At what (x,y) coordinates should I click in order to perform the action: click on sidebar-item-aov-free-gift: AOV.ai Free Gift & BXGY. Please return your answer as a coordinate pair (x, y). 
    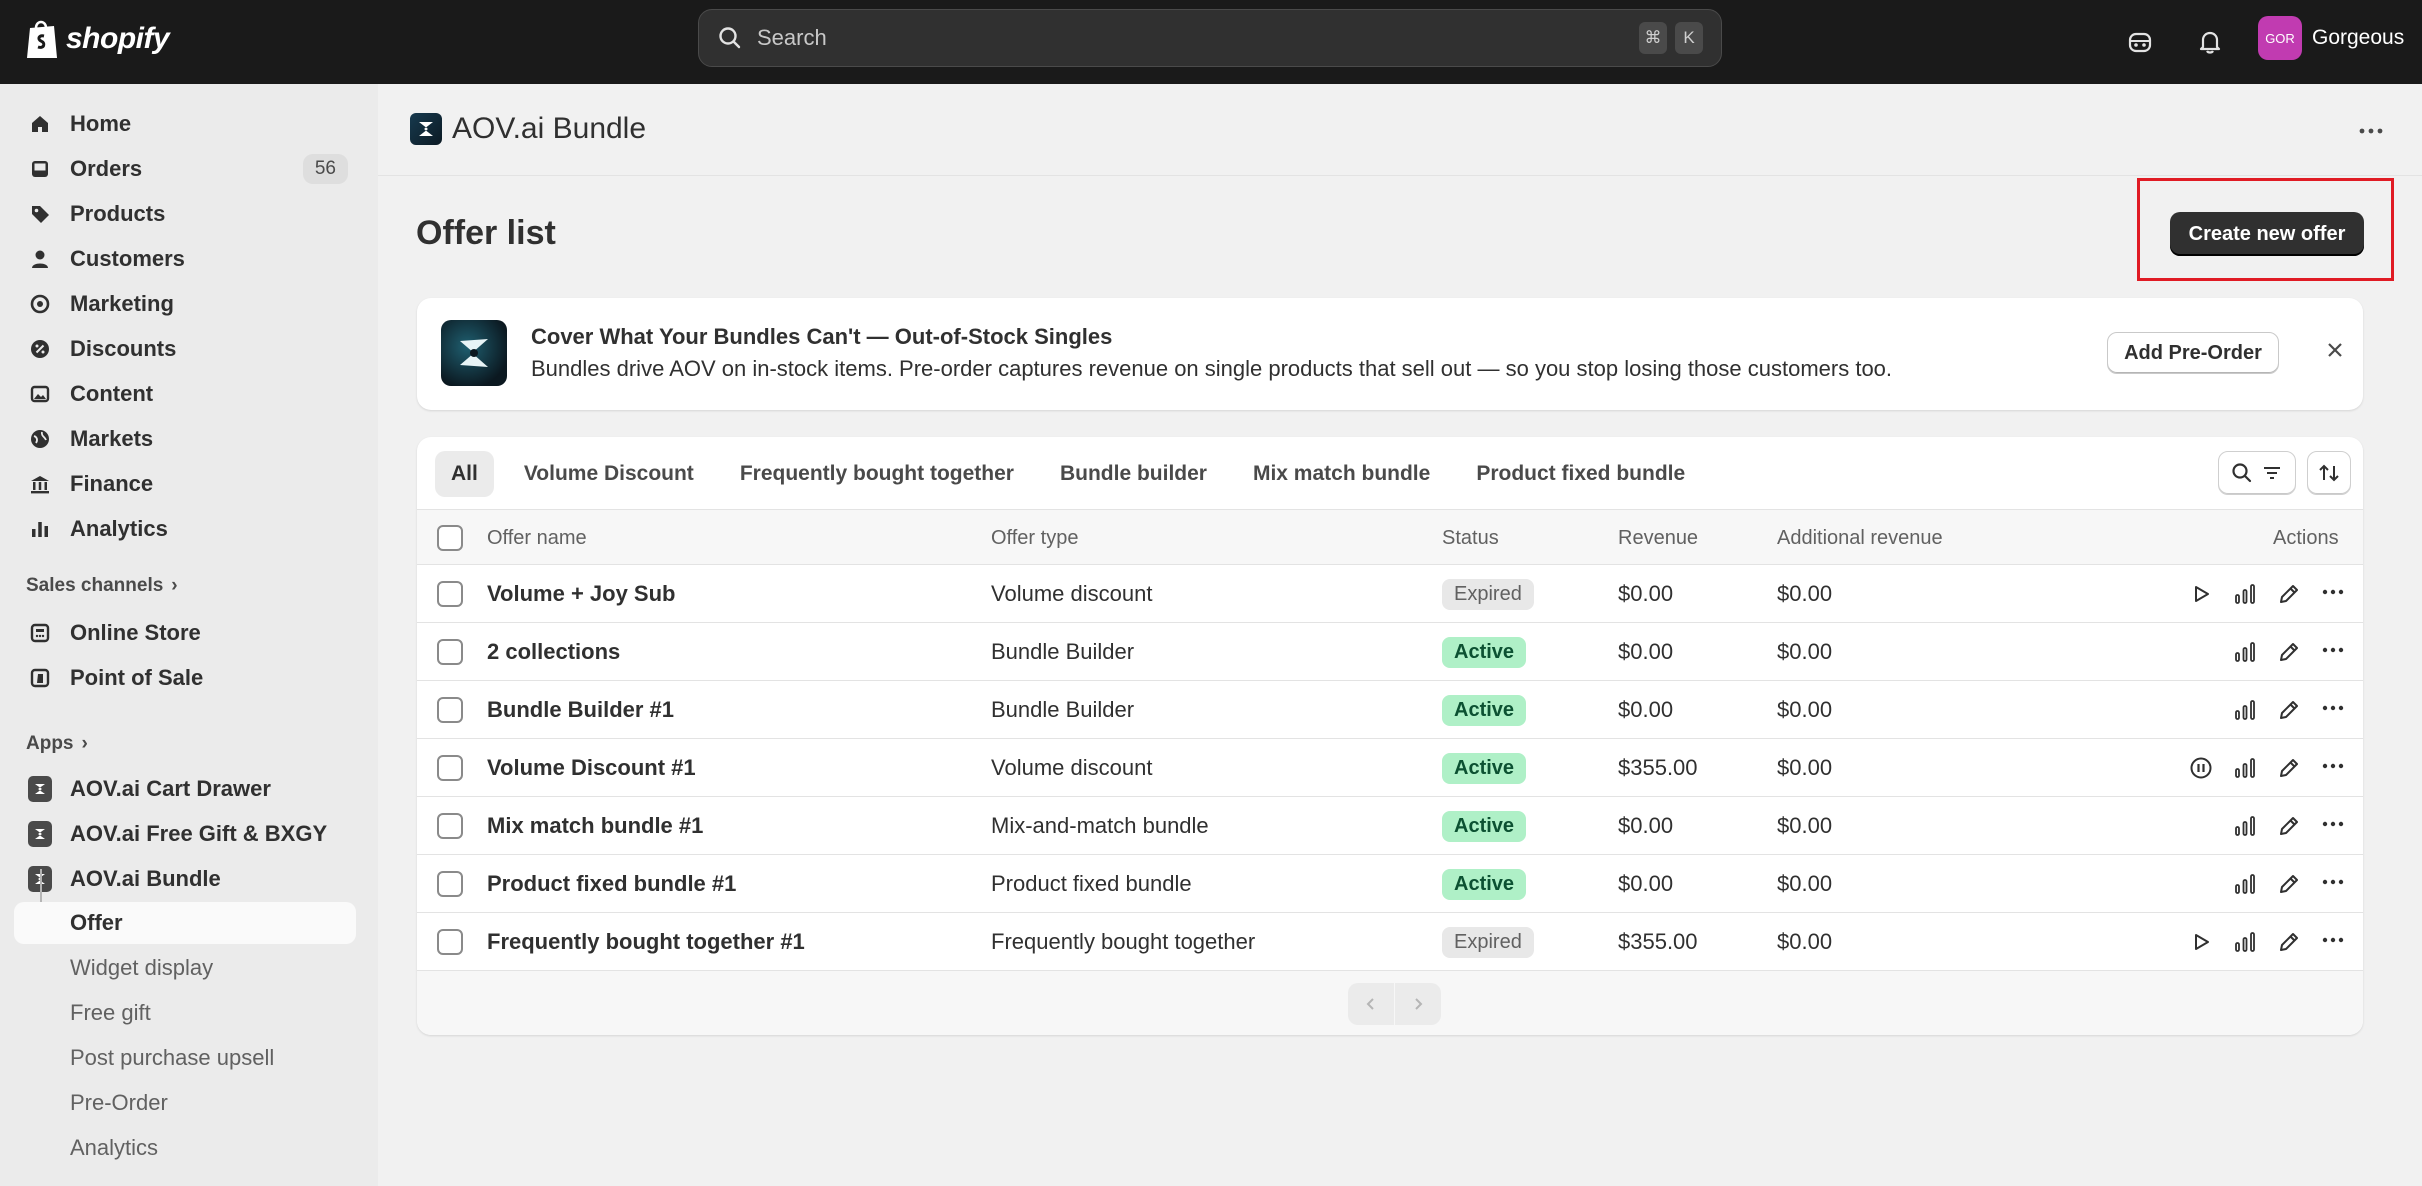
    Looking at the image, I should click on (185, 834).